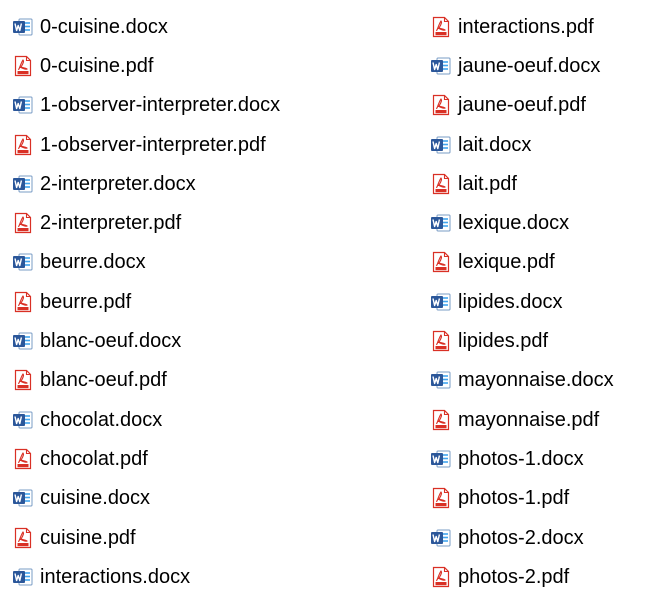  I want to click on file-item: blanc-oeuf.docx, so click(146, 340).